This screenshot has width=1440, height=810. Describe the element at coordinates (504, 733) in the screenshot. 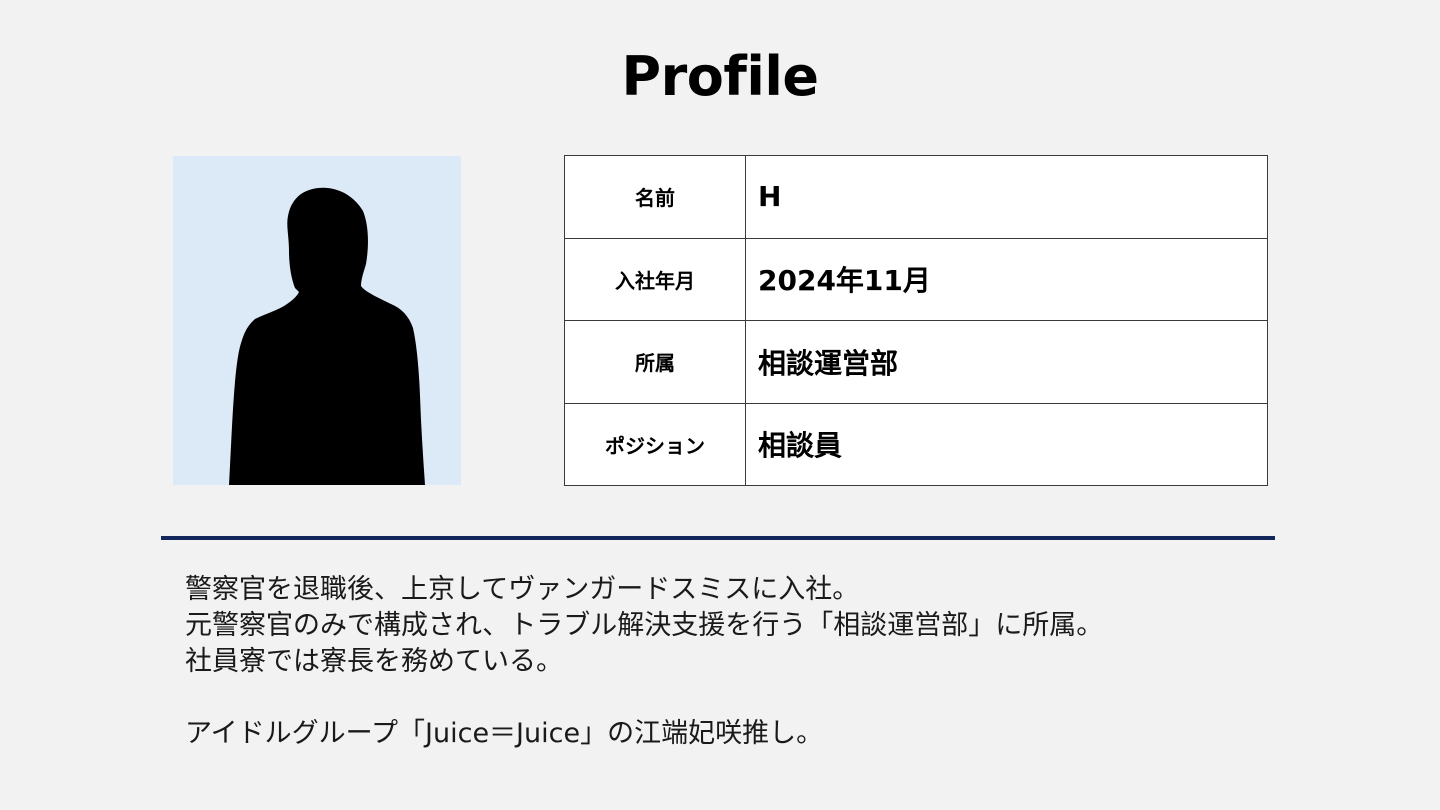

I see `description-line: アイドルグループ「Juice＝Juice」の江端妃咲推し。` at that location.